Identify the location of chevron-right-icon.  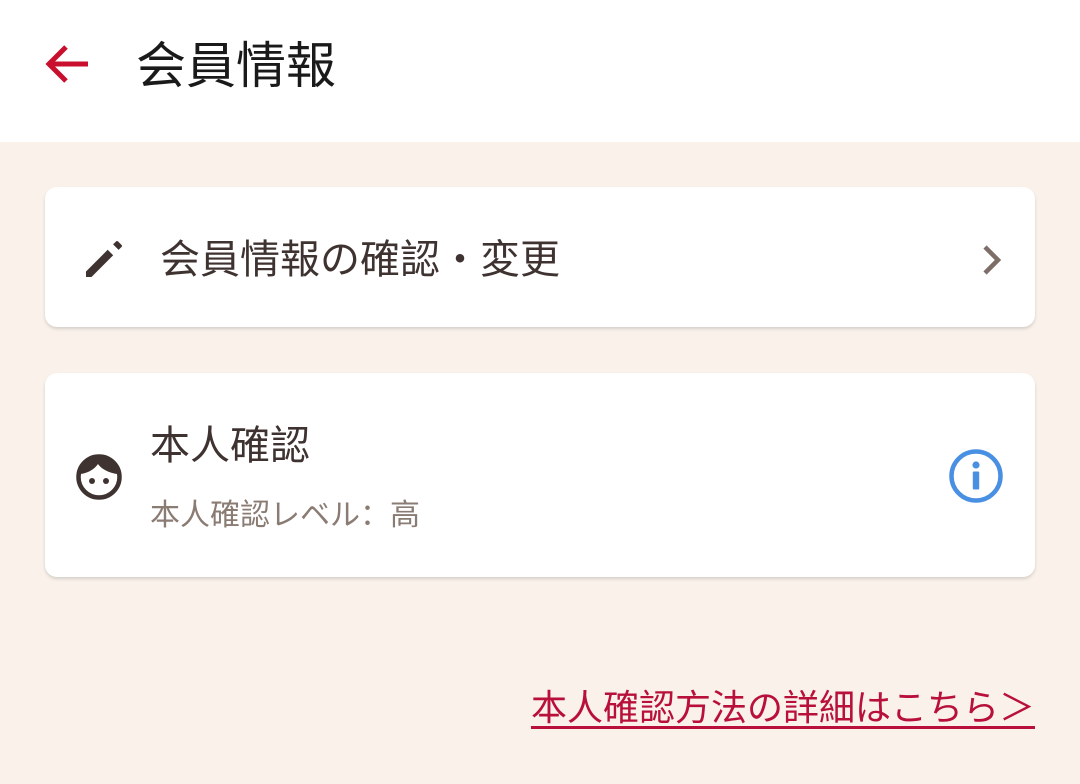
(992, 260).